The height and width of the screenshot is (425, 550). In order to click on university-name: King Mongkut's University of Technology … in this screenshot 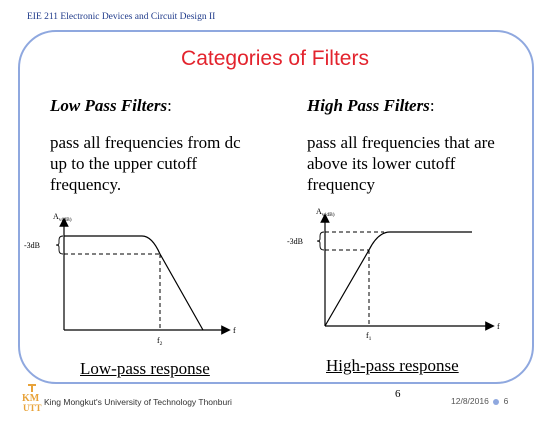, I will do `click(138, 402)`.